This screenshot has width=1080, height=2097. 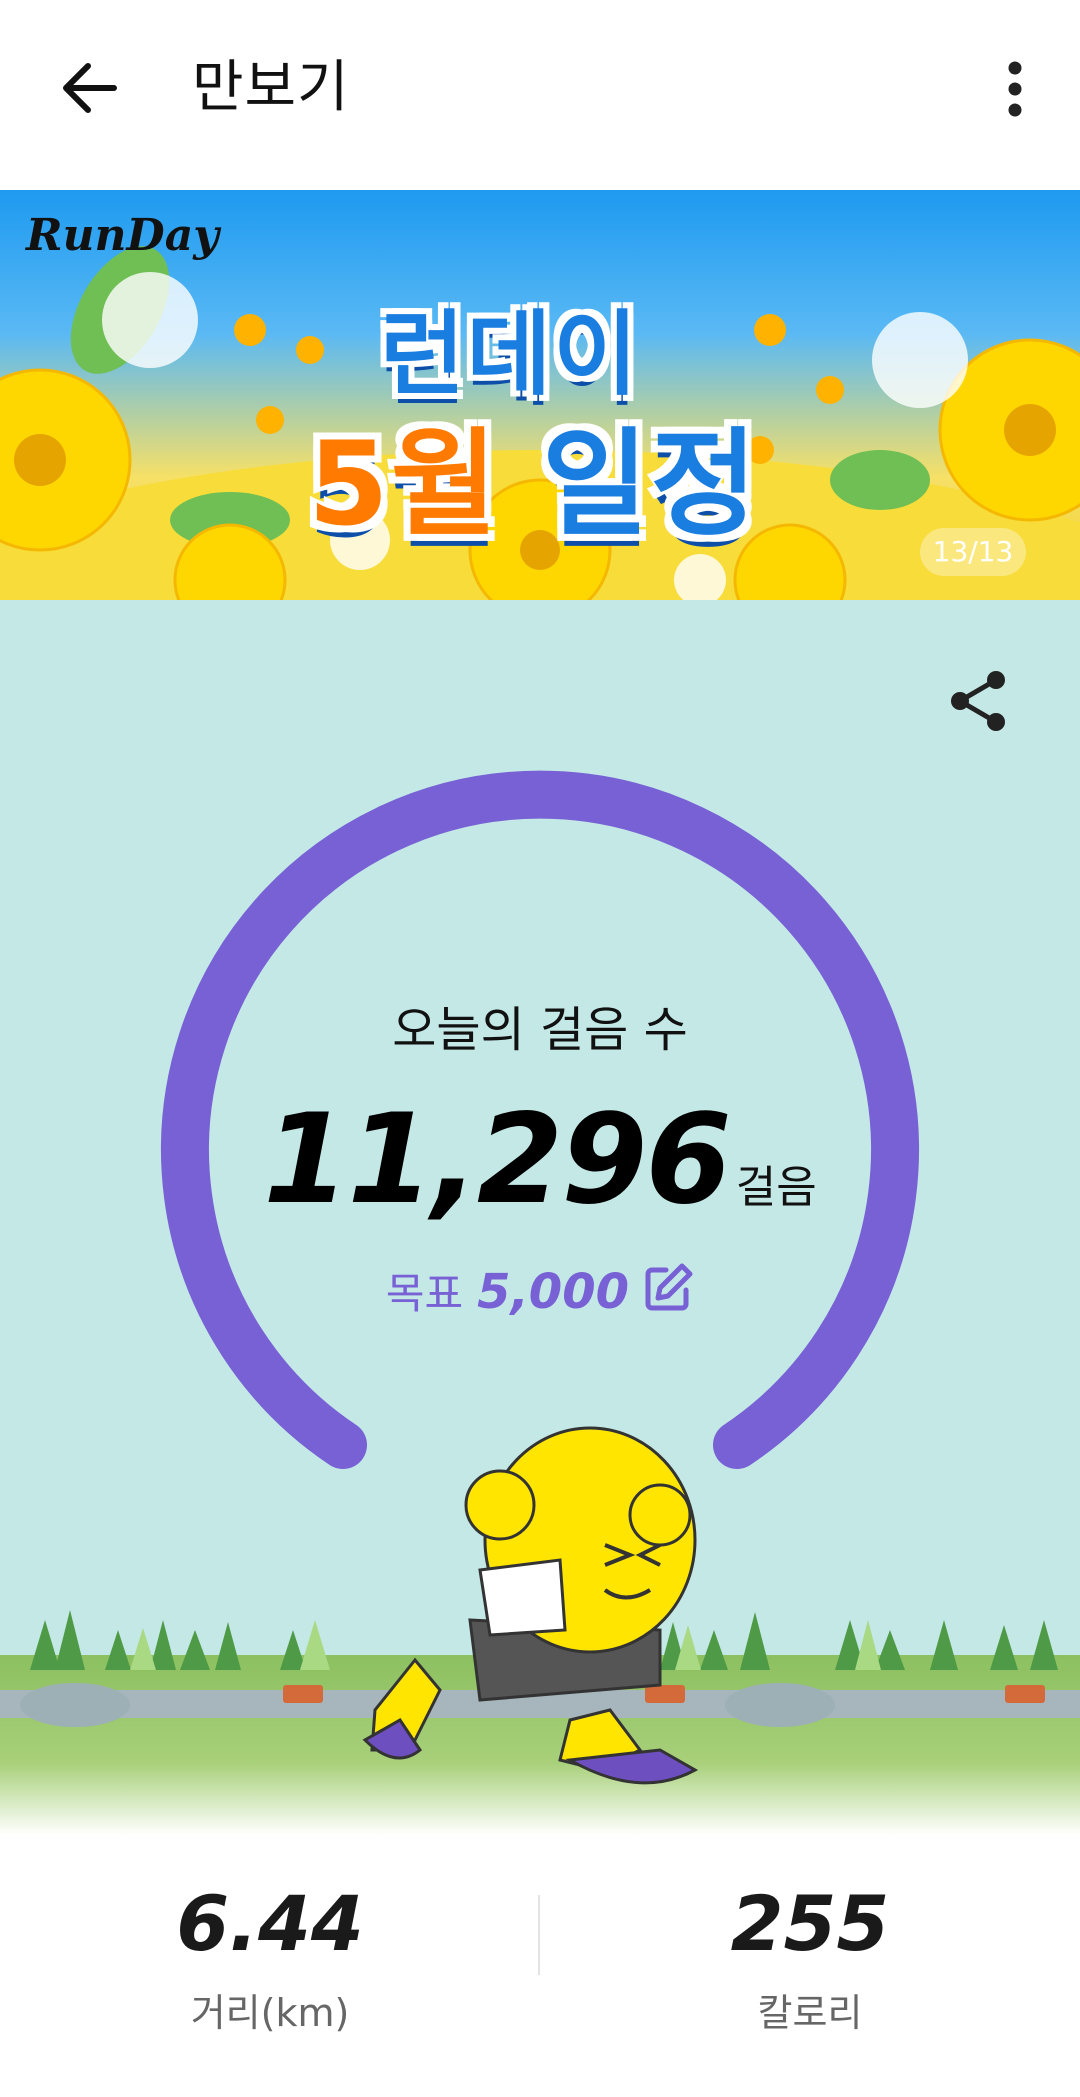 I want to click on today-steps-label: 오늘의 걸음 수, so click(x=540, y=1030).